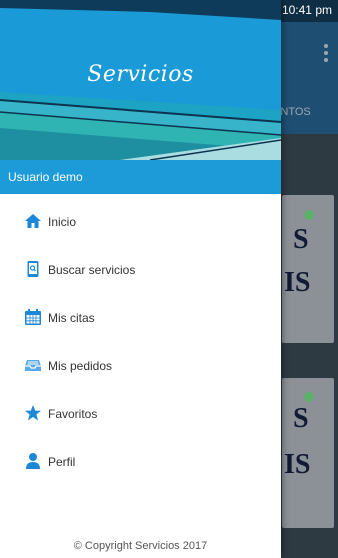 The height and width of the screenshot is (558, 338). I want to click on copyright-footer: © Copyright Servicios 2017, so click(140, 546).